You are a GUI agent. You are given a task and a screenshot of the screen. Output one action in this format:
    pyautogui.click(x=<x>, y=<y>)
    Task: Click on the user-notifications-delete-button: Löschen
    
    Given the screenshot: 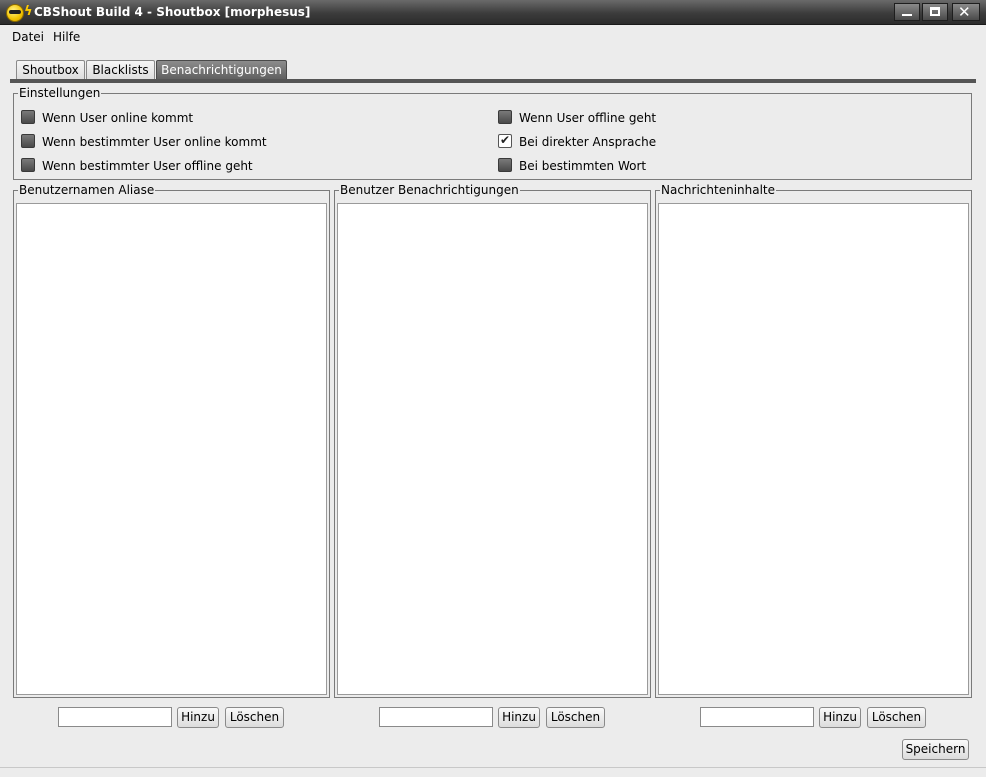 What is the action you would take?
    pyautogui.click(x=575, y=717)
    